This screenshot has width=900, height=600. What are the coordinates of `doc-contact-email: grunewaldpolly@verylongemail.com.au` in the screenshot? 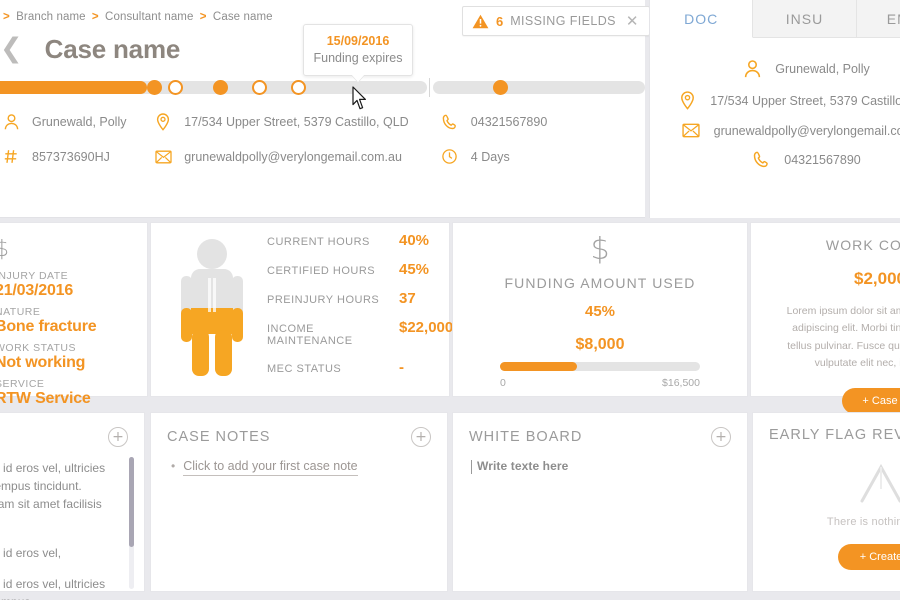 It's located at (784, 130).